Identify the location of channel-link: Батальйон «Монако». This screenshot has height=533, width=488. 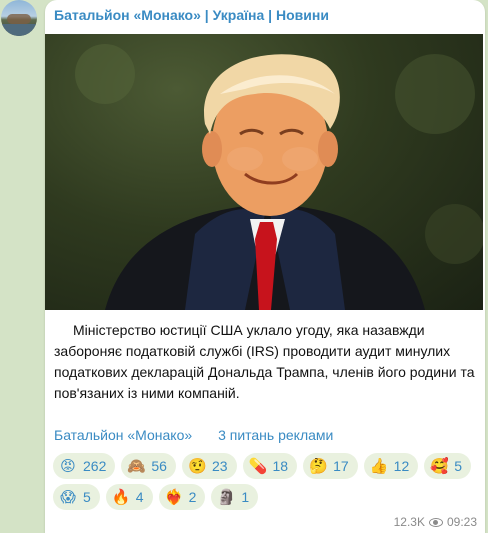
(123, 435).